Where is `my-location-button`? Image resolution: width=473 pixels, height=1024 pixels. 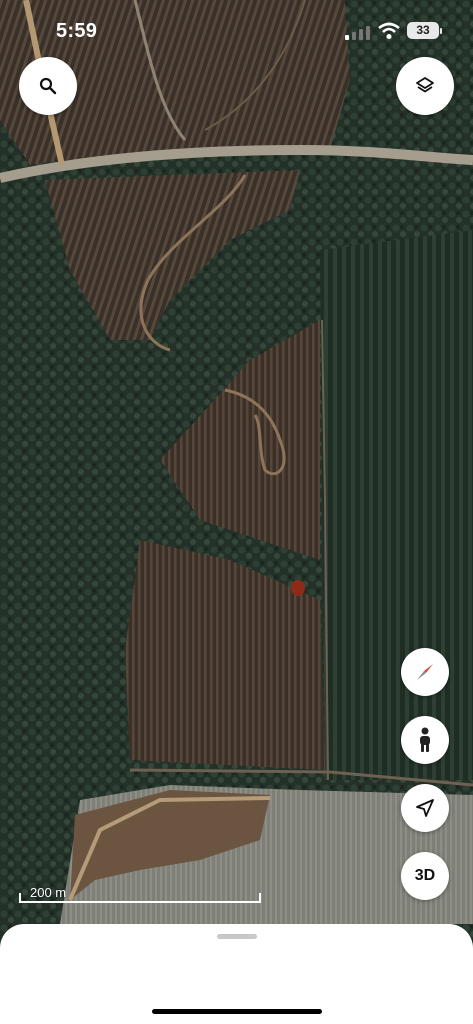
my-location-button is located at coordinates (425, 808).